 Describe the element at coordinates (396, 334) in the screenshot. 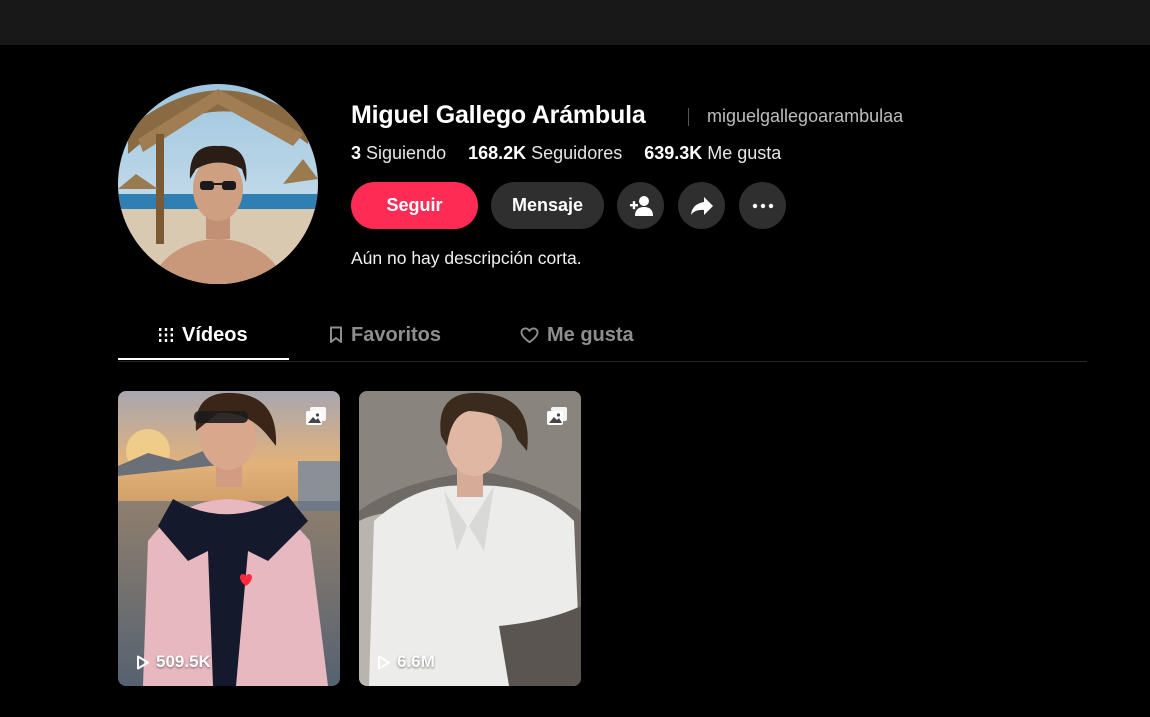

I see `tab-favorites-label: Favoritos` at that location.